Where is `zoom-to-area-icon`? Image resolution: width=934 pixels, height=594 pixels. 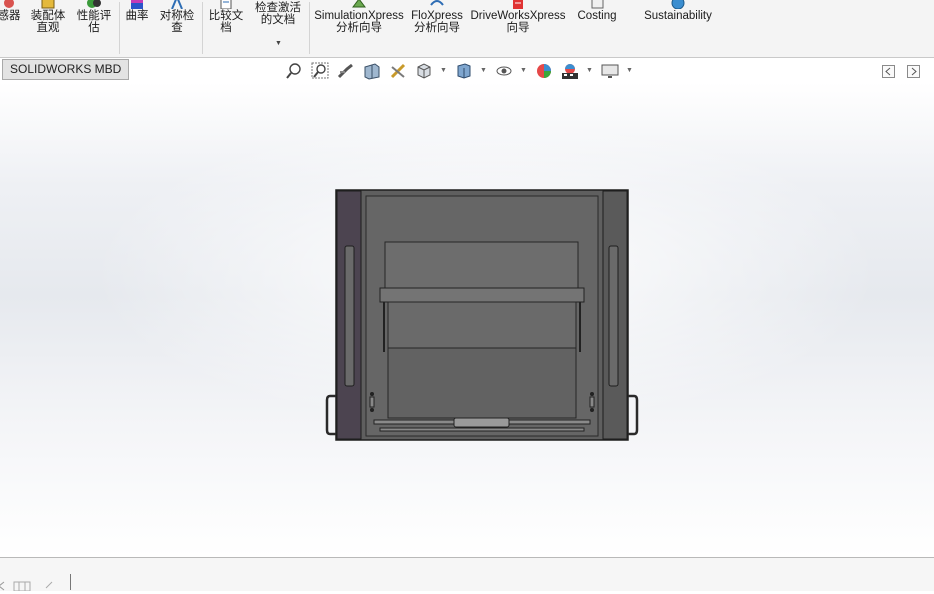
zoom-to-area-icon is located at coordinates (320, 71).